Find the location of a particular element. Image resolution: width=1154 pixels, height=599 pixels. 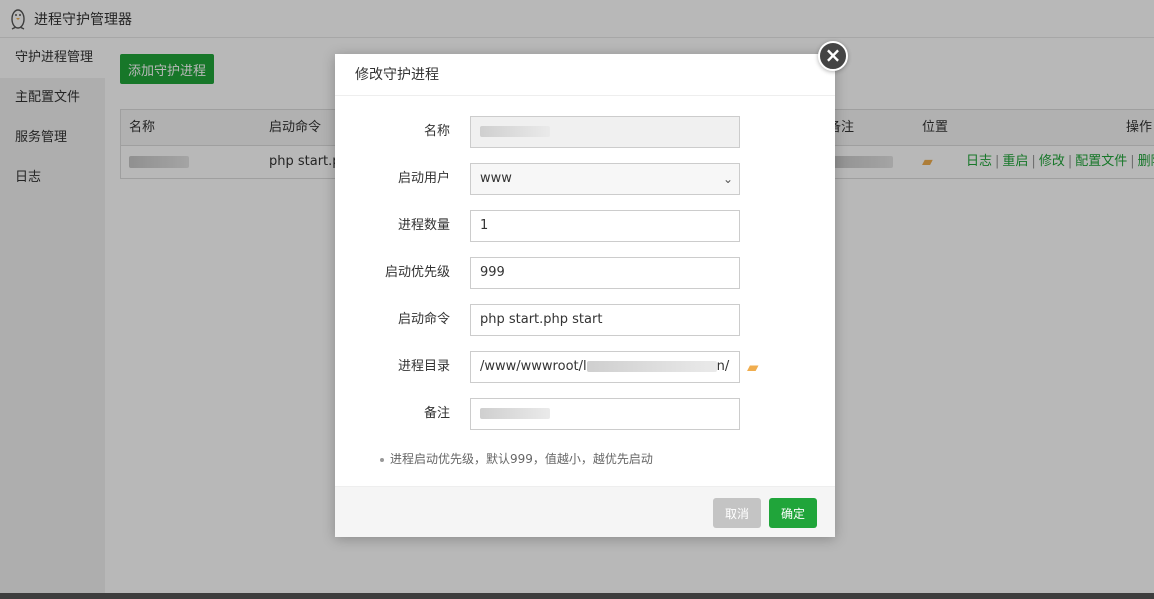

form-row-directory: 进程目录 /www/wwwroot/l n/ ▰ is located at coordinates (585, 367).